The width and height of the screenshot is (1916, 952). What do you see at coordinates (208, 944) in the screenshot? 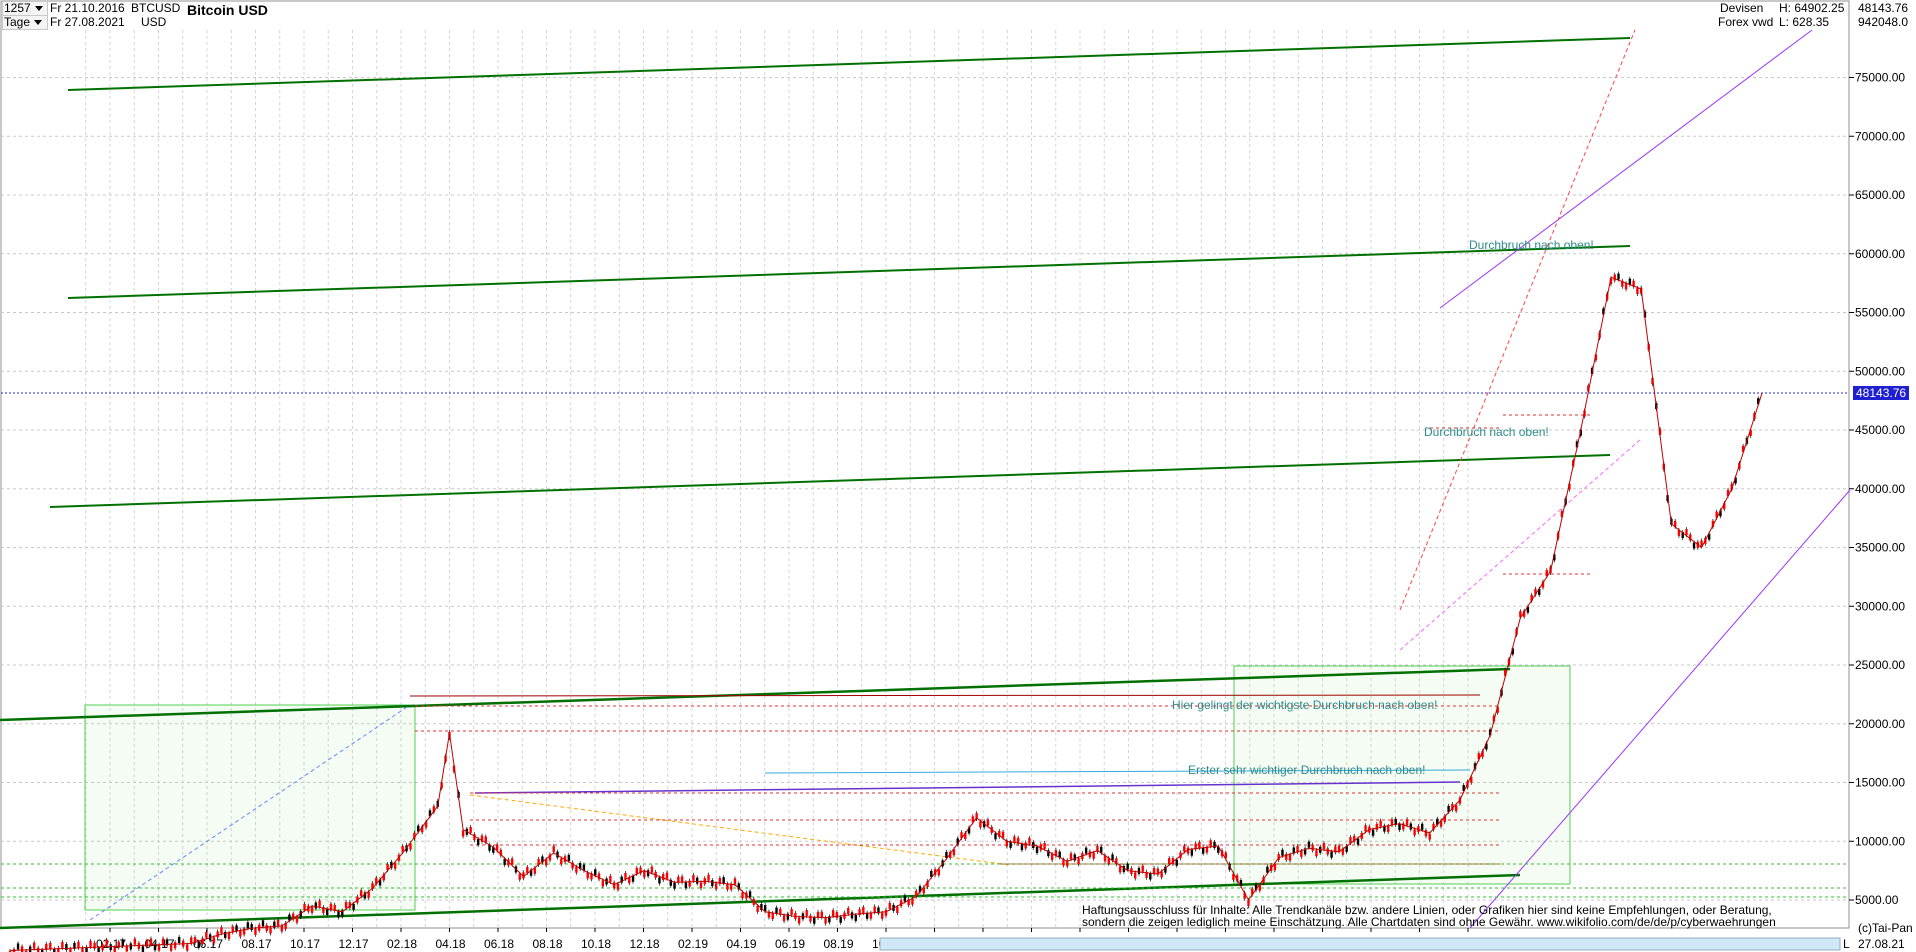
I see `x-tick-label: 06.17` at bounding box center [208, 944].